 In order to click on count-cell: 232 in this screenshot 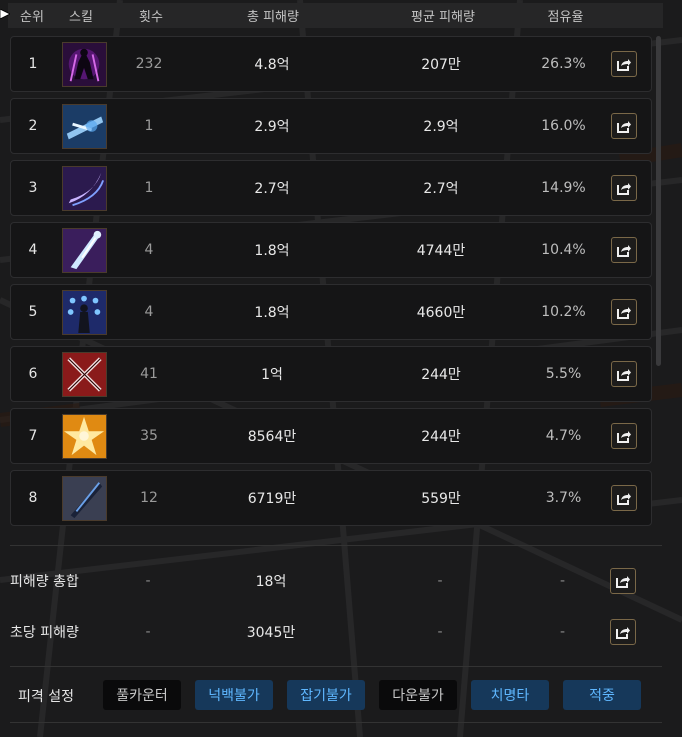, I will do `click(149, 64)`.